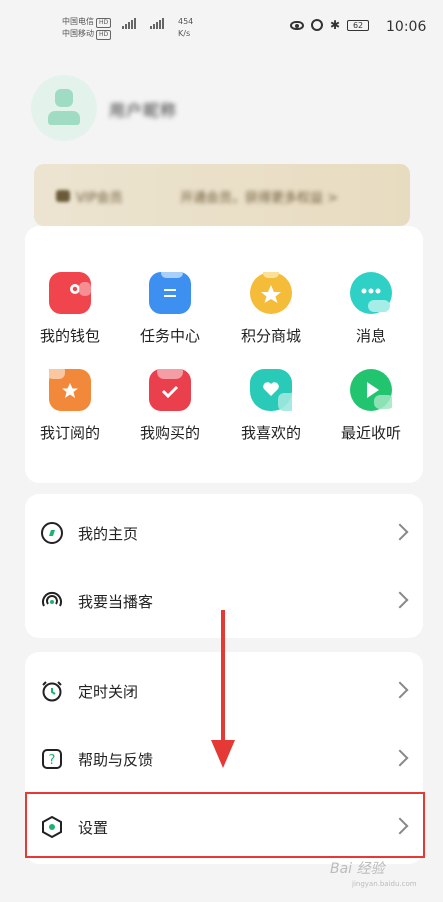 The width and height of the screenshot is (443, 902). Describe the element at coordinates (69, 336) in the screenshot. I see `grid-item-label: 我的钱包` at that location.